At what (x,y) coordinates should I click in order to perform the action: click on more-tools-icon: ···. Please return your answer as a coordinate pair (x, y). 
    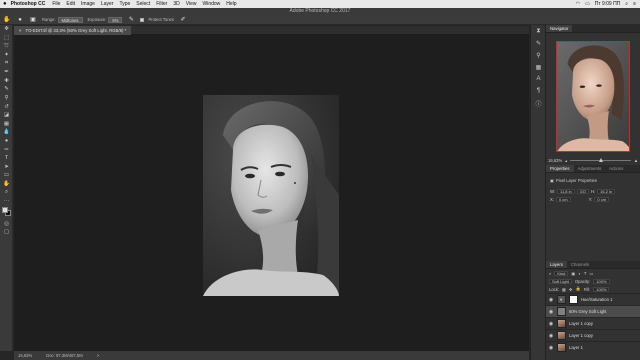
    Looking at the image, I should click on (6, 201).